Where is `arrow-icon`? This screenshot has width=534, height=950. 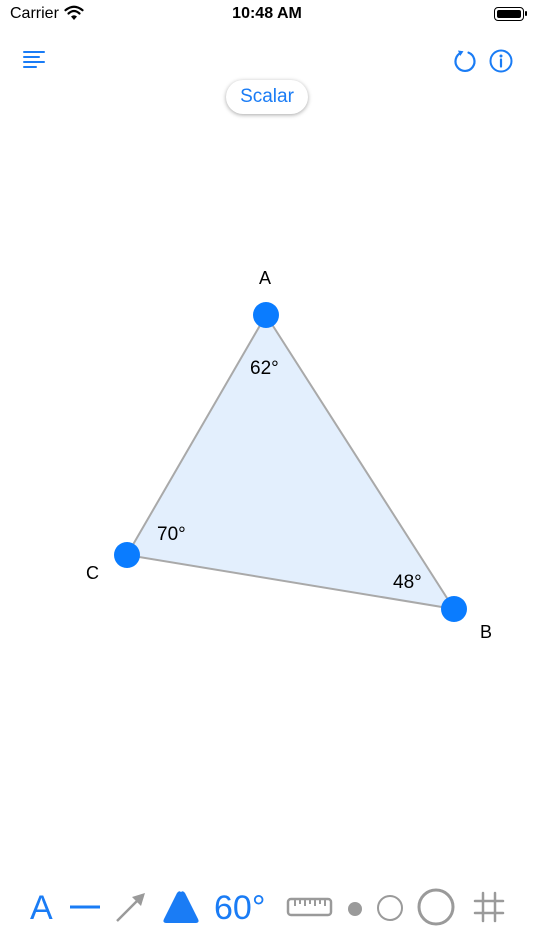
arrow-icon is located at coordinates (130, 908).